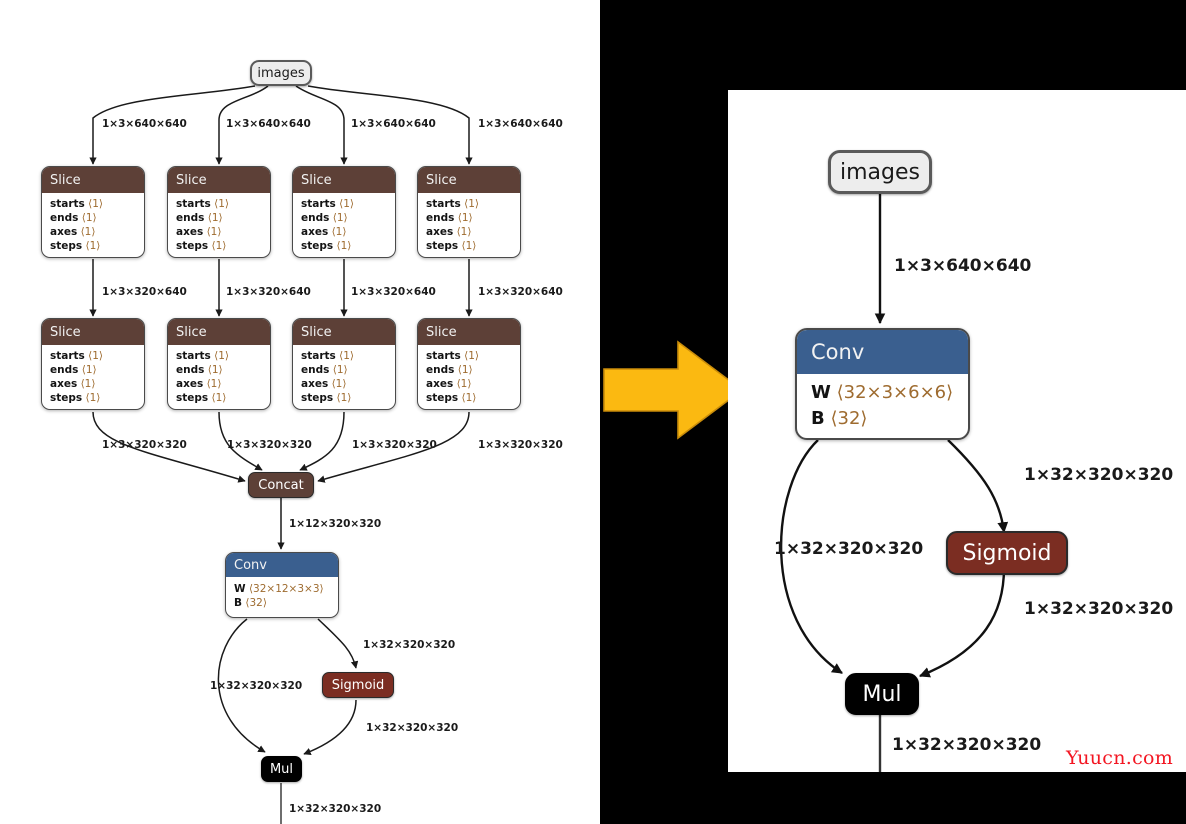 The width and height of the screenshot is (1186, 824). I want to click on left-node-mul: Mul, so click(281, 769).